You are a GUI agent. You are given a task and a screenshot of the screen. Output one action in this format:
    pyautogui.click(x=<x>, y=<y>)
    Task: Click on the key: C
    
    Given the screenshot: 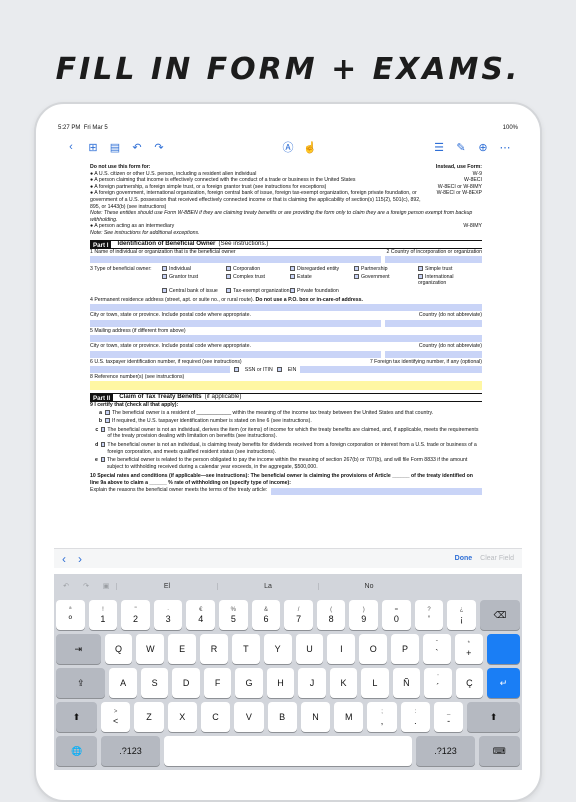 What is the action you would take?
    pyautogui.click(x=215, y=717)
    